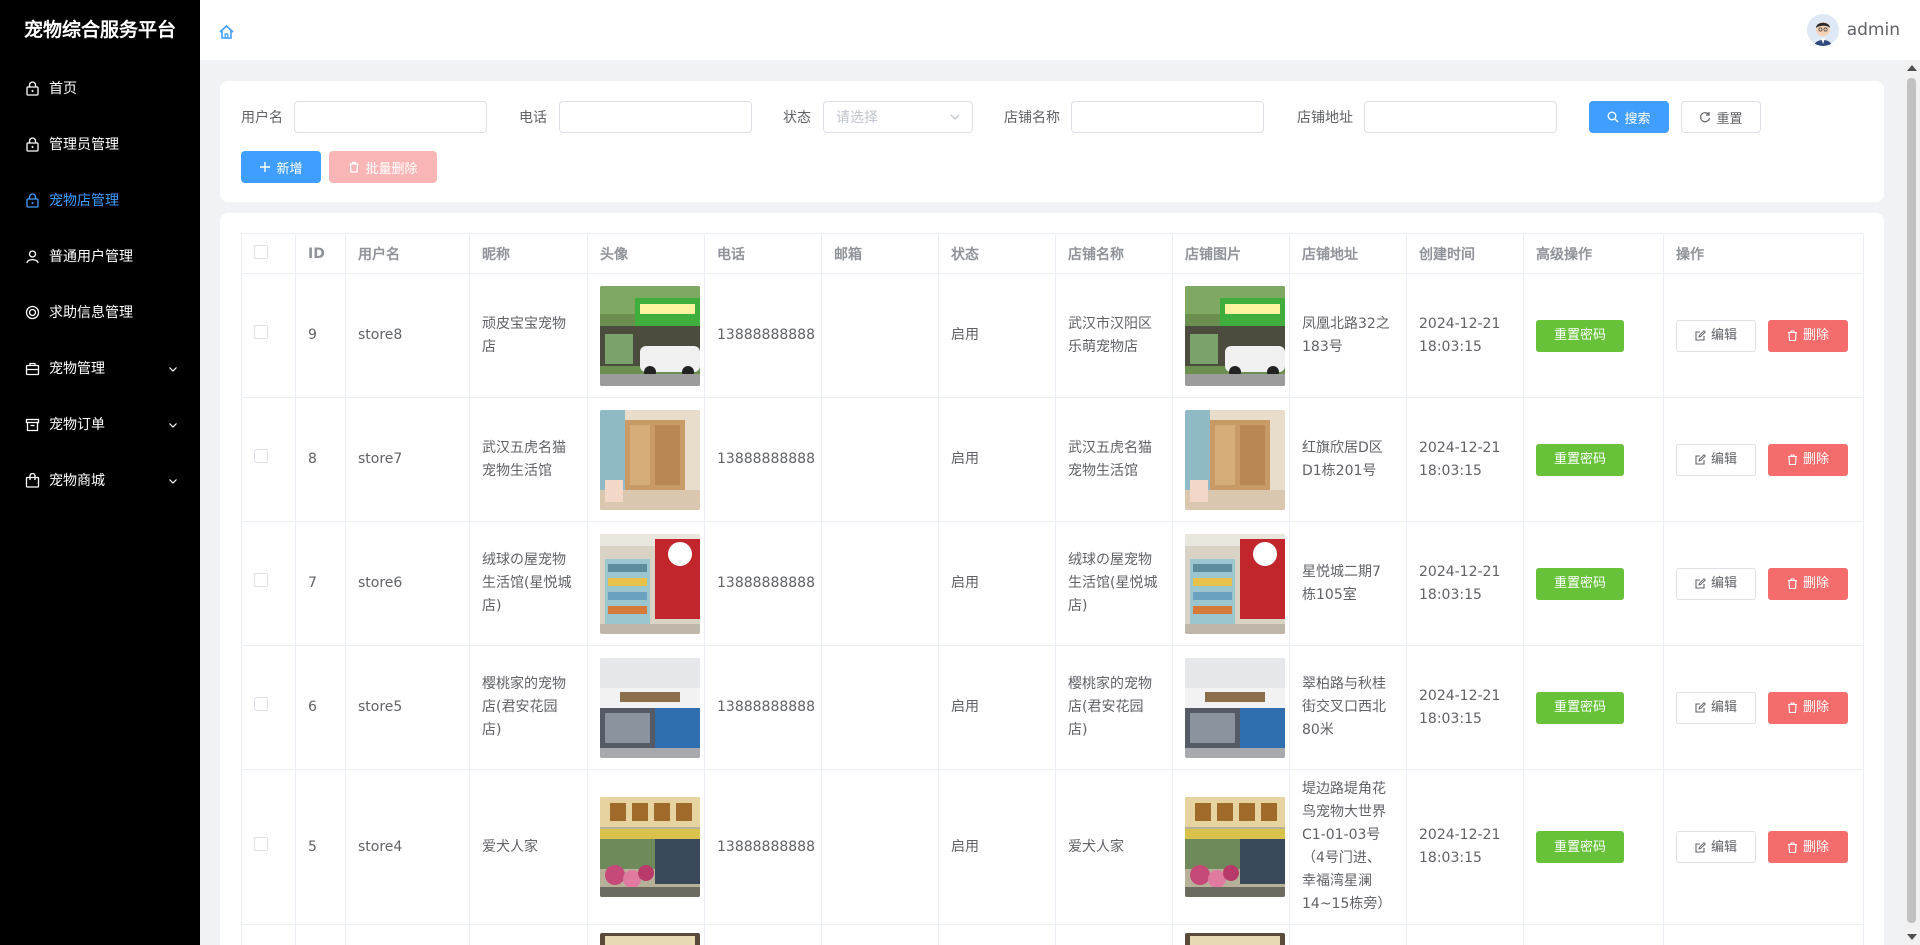 This screenshot has height=945, width=1920. Describe the element at coordinates (1460, 117) in the screenshot. I see `store-address-input` at that location.